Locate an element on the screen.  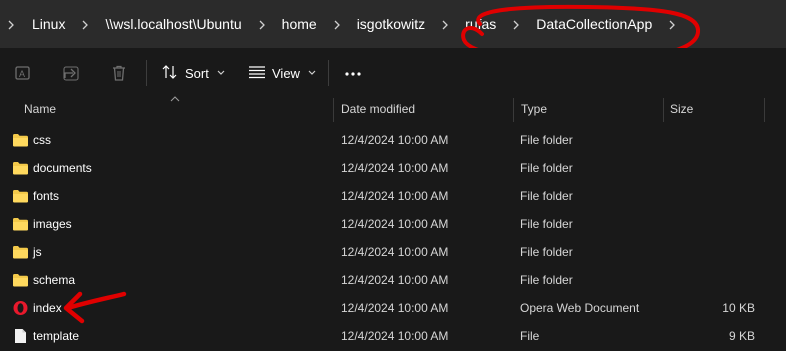
more-options-button is located at coordinates (353, 73).